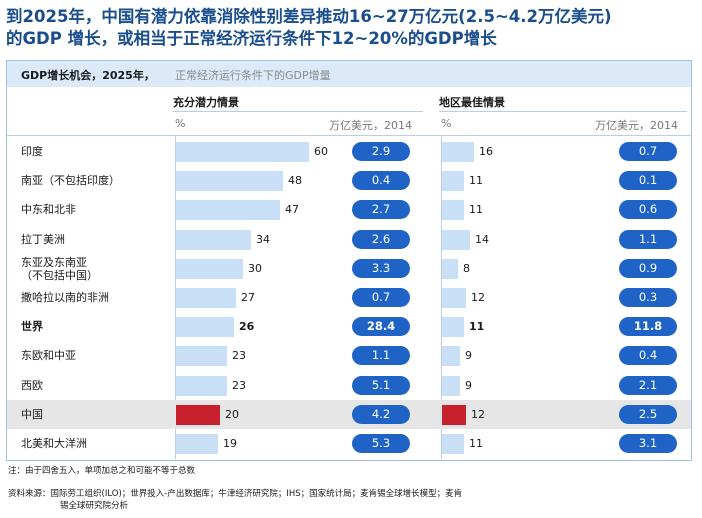 Image resolution: width=702 pixels, height=518 pixels. What do you see at coordinates (381, 414) in the screenshot?
I see `full-potential-usd-badge: 4.2` at bounding box center [381, 414].